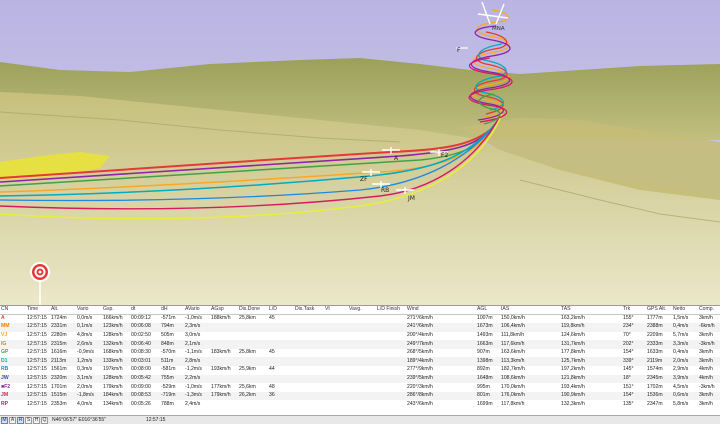 This screenshot has width=720, height=424. Describe the element at coordinates (441, 310) in the screenshot. I see `column-header: Wind` at that location.